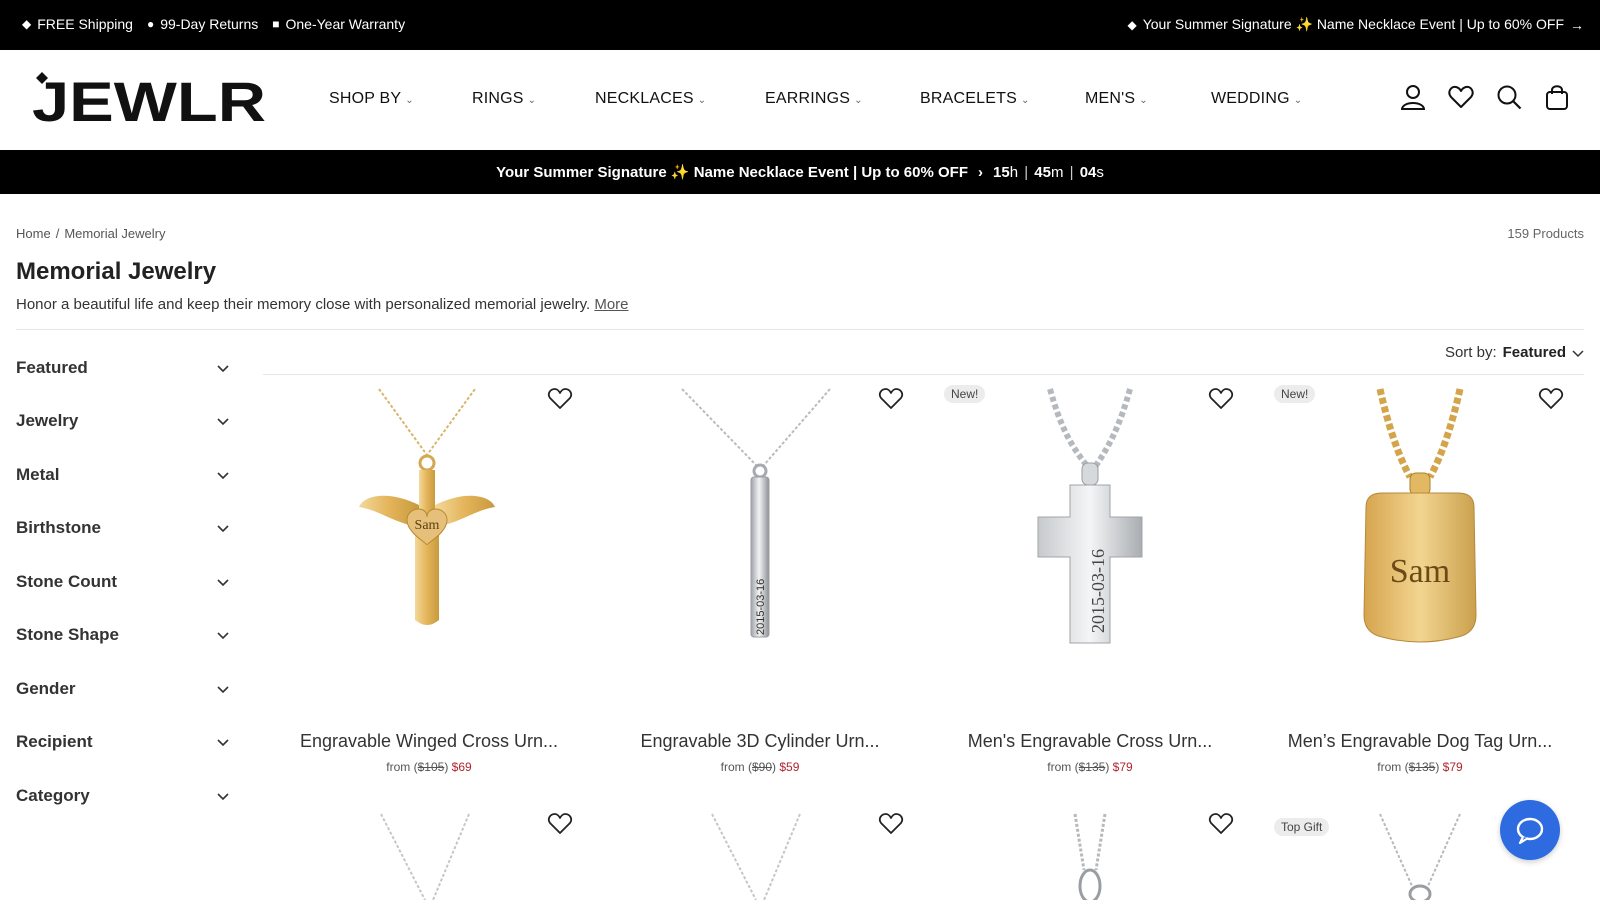  Describe the element at coordinates (114, 233) in the screenshot. I see `breadcrumb-current: Memorial Jewelry` at that location.